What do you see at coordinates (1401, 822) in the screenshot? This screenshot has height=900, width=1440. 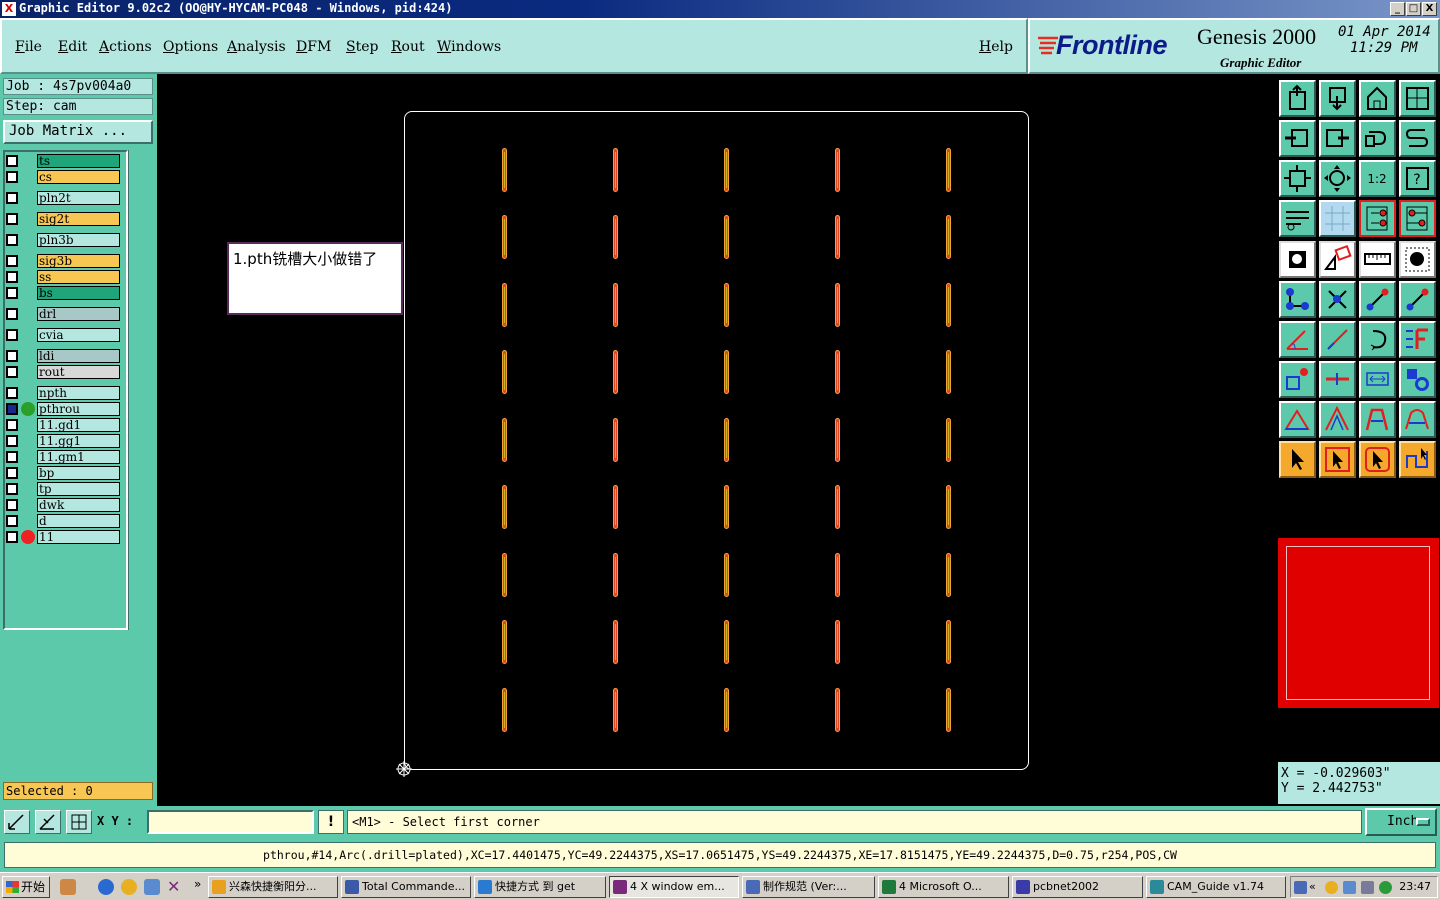 I see `unit-selector: Inch` at bounding box center [1401, 822].